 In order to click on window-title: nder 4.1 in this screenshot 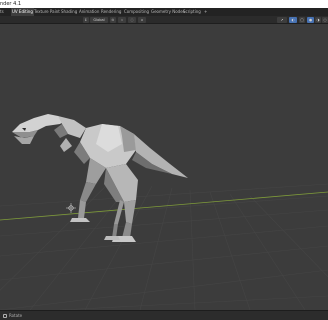, I will do `click(11, 4)`.